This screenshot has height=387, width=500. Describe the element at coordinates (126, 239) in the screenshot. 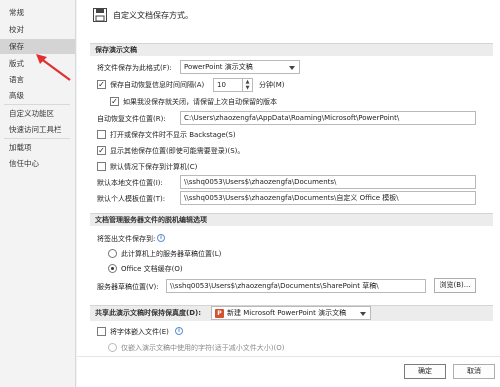

I see `save-checked-out-label: 将签出文件保存到:` at that location.